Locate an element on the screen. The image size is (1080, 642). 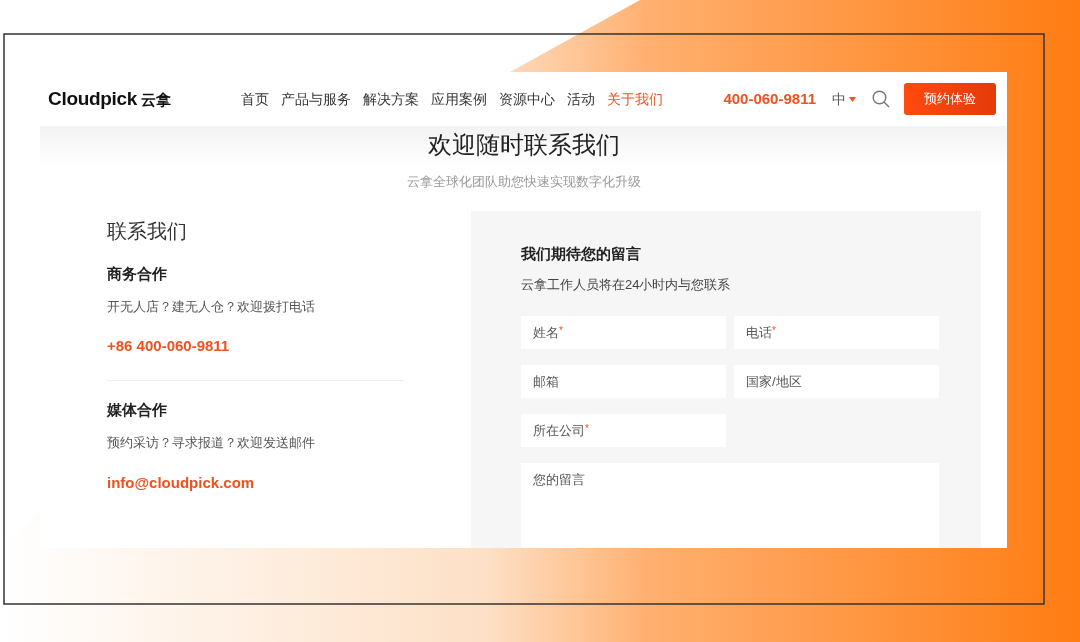
search-icon is located at coordinates (881, 99).